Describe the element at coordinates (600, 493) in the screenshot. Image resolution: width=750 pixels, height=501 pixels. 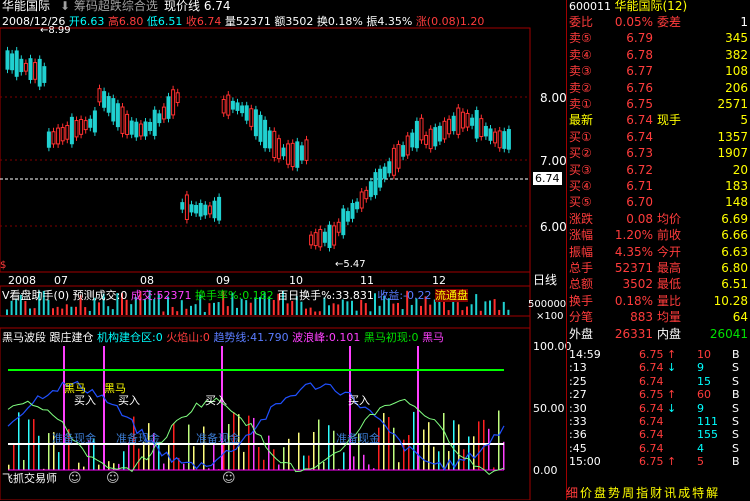
I see `footer-tab: 盘` at that location.